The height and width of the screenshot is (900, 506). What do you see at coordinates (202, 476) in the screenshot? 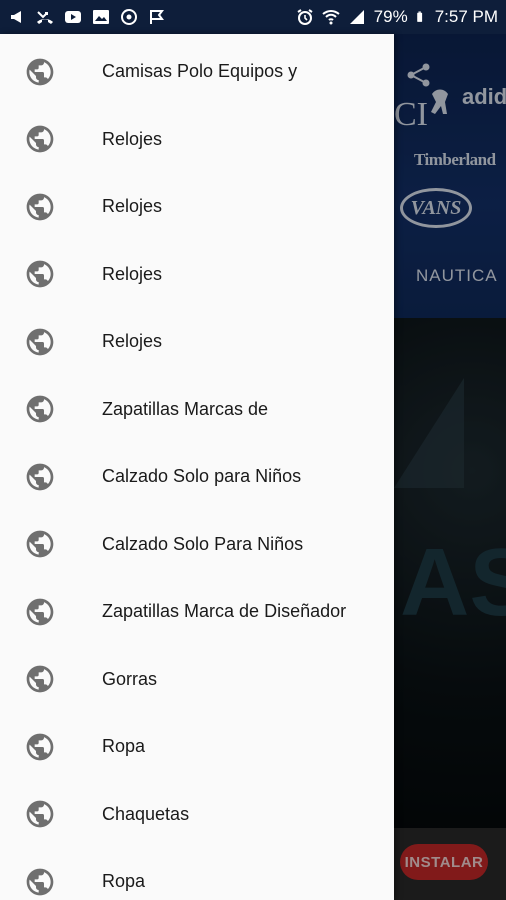
I see `drawer-item-label: Calzado Solo para Niños` at bounding box center [202, 476].